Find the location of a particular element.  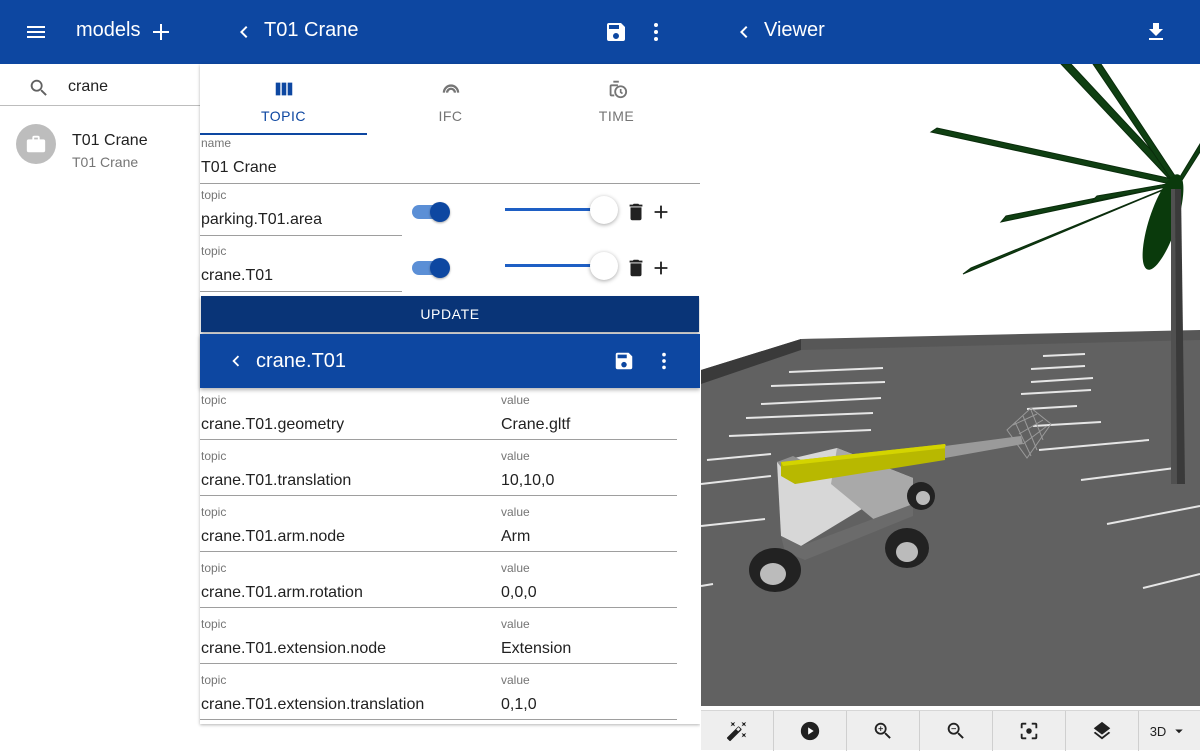

menu-icon is located at coordinates (36, 32).